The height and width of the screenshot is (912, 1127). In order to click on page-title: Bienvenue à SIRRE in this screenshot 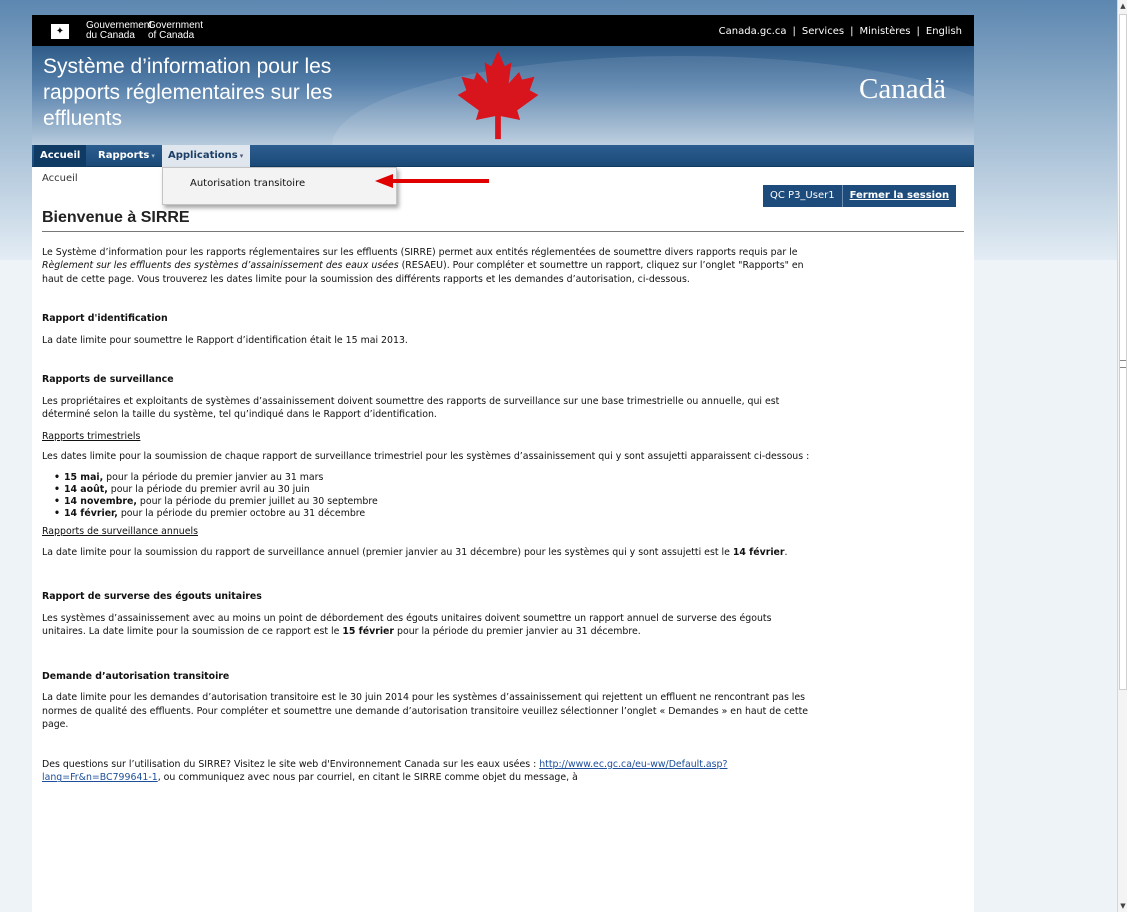, I will do `click(503, 221)`.